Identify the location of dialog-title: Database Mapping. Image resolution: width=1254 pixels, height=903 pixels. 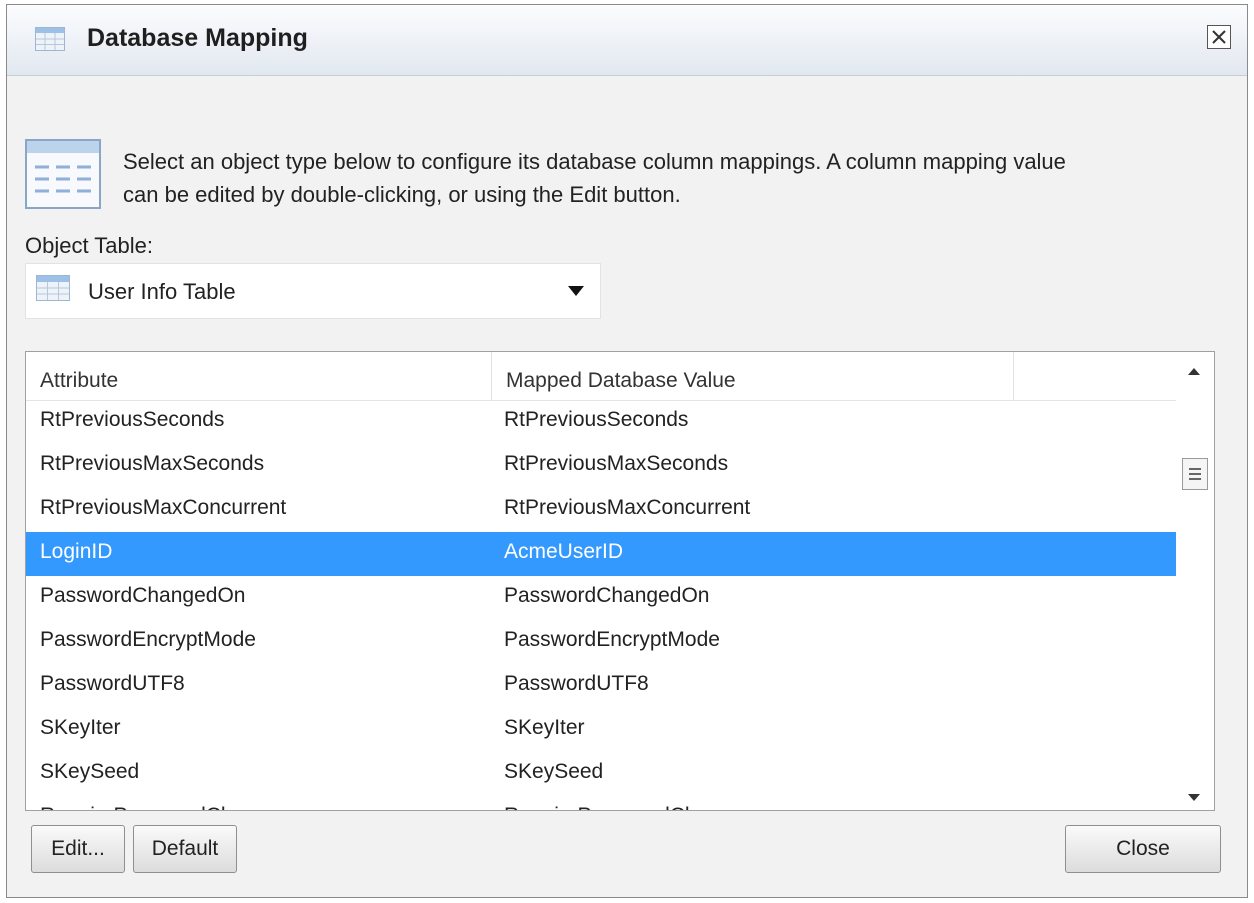
(197, 38).